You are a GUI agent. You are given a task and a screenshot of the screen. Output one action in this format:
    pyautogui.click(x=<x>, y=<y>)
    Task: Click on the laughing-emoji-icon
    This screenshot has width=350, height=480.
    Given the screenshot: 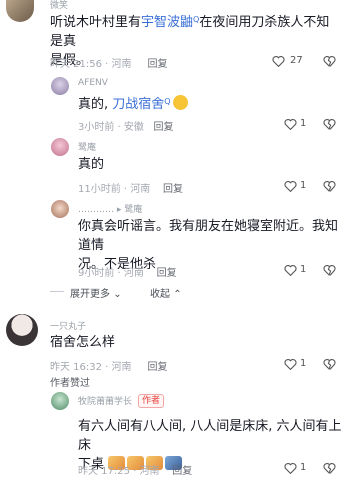 What is the action you would take?
    pyautogui.click(x=180, y=102)
    